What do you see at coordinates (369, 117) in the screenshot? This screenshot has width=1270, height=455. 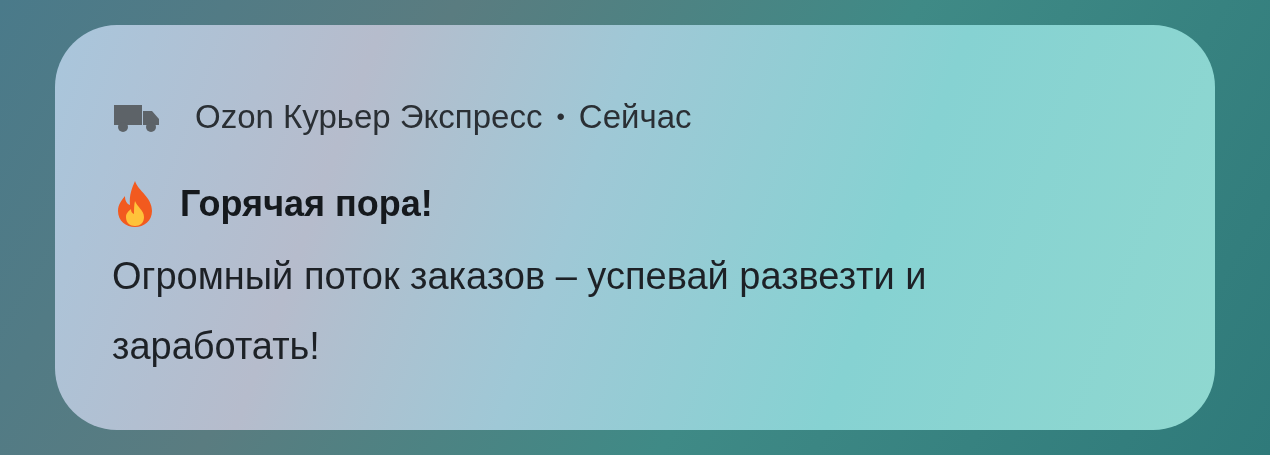 I see `app-name: Ozon Курьер Экспресс` at bounding box center [369, 117].